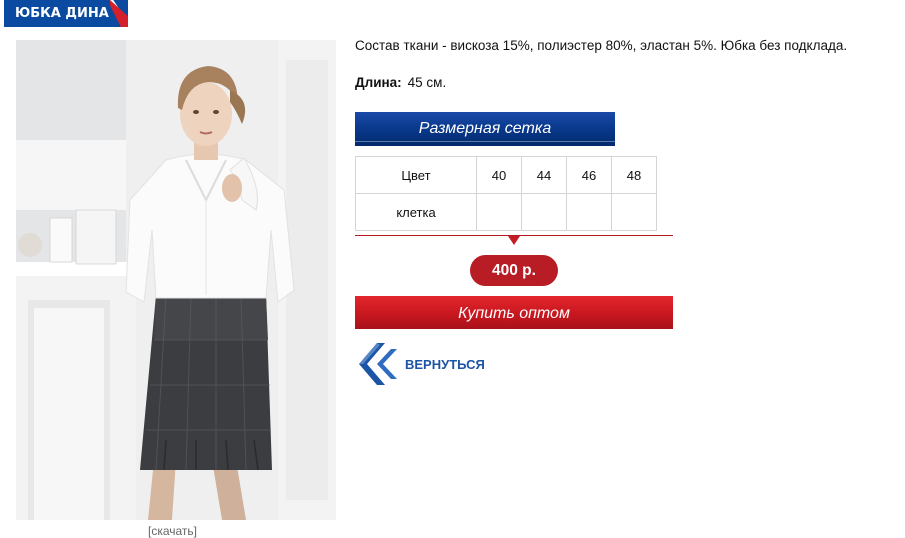 The width and height of the screenshot is (905, 538). What do you see at coordinates (119, 13) in the screenshot?
I see `title-tag-stripe-red` at bounding box center [119, 13].